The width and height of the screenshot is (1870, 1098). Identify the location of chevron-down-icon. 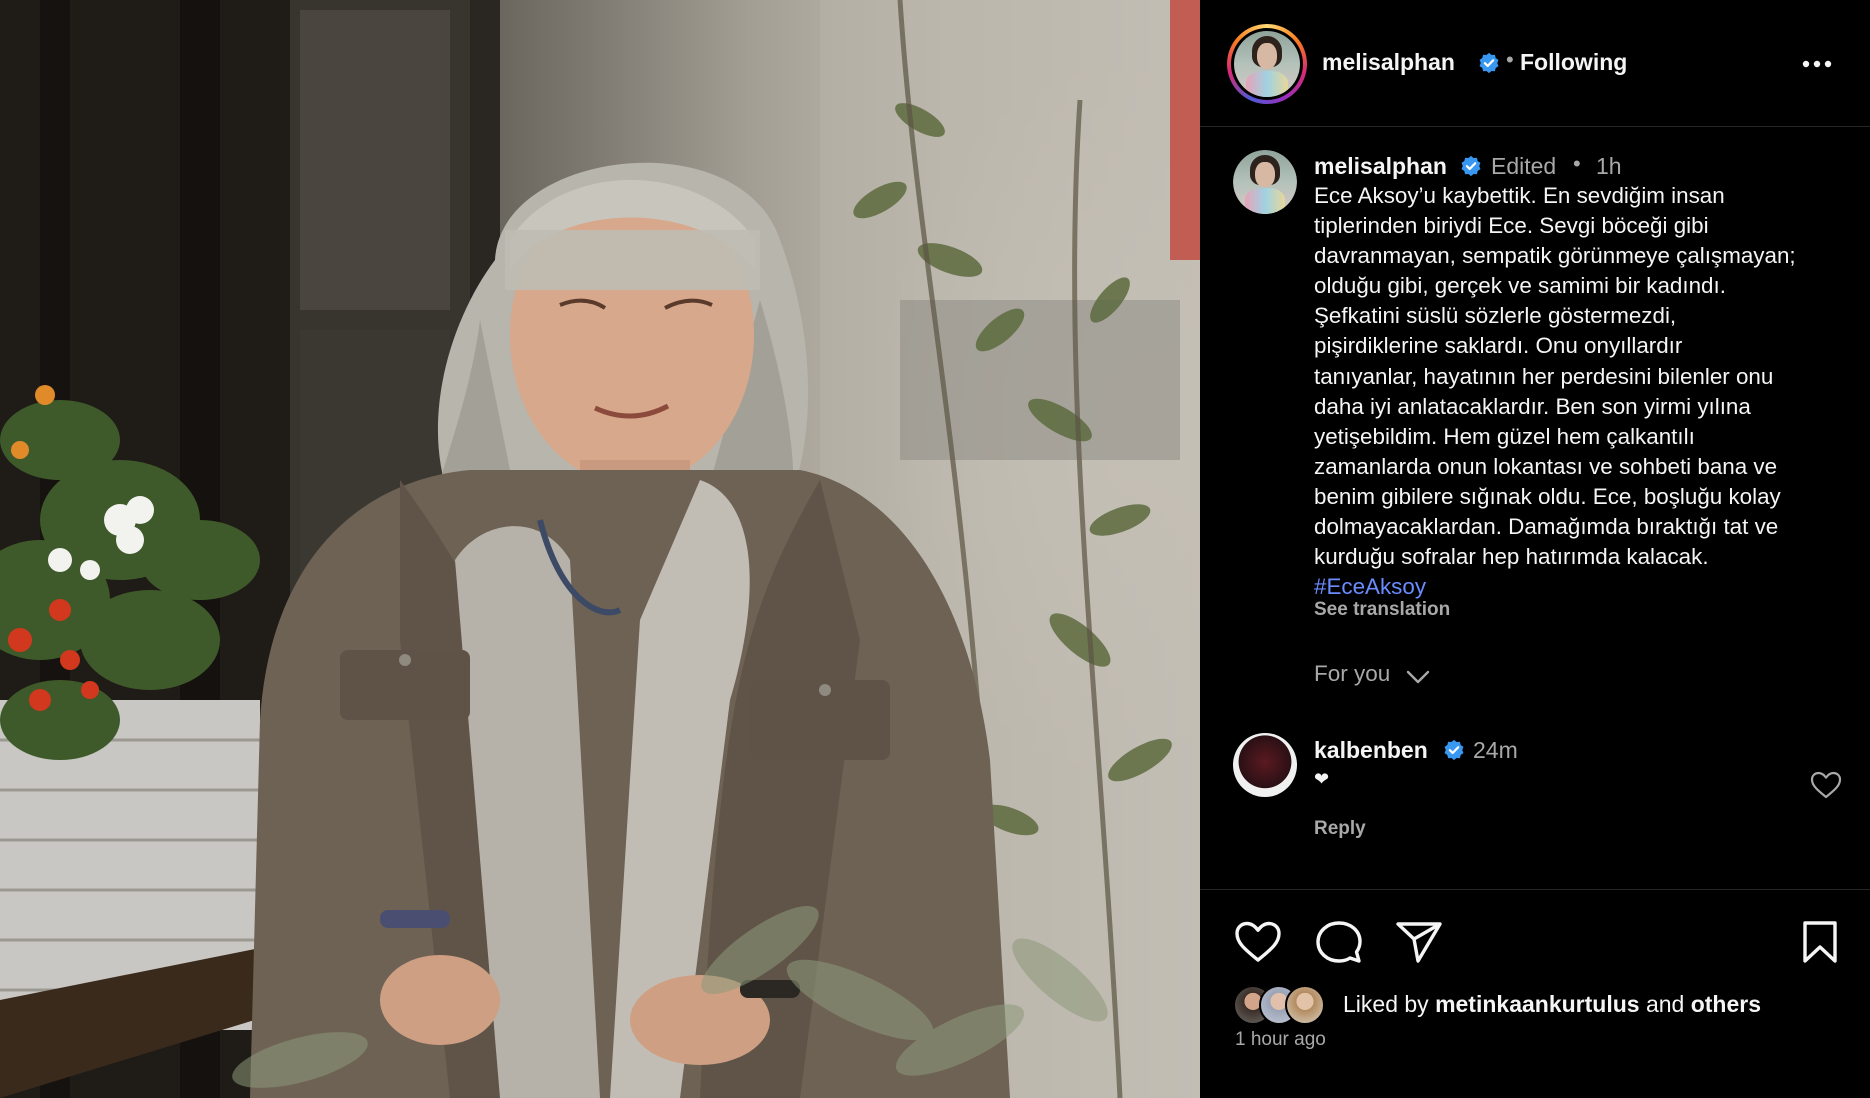
(1418, 677).